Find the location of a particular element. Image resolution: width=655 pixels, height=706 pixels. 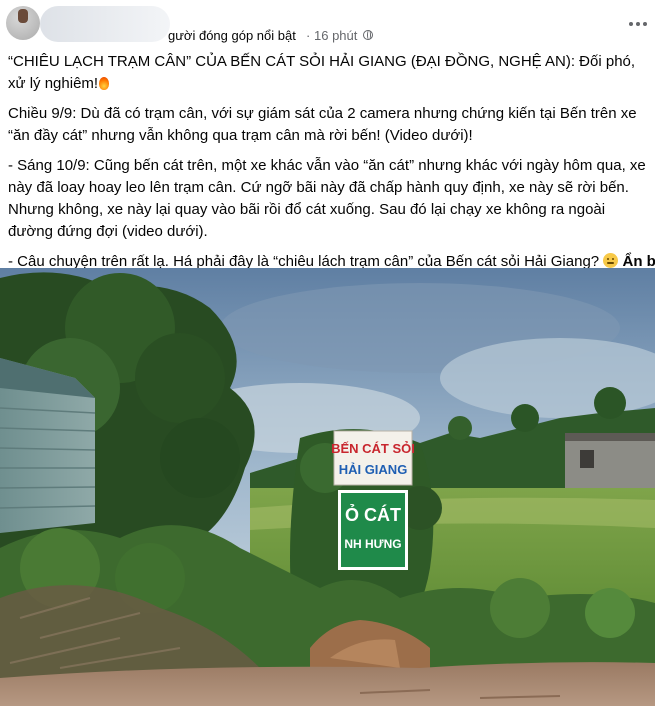

post-timestamp: 16 phút is located at coordinates (335, 35).